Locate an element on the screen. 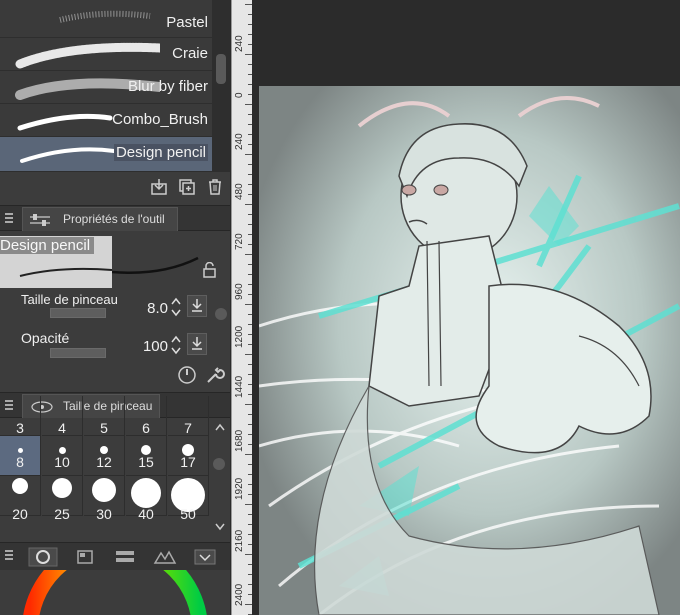 The width and height of the screenshot is (680, 615). brush-size-cell-12: 12 is located at coordinates (104, 456).